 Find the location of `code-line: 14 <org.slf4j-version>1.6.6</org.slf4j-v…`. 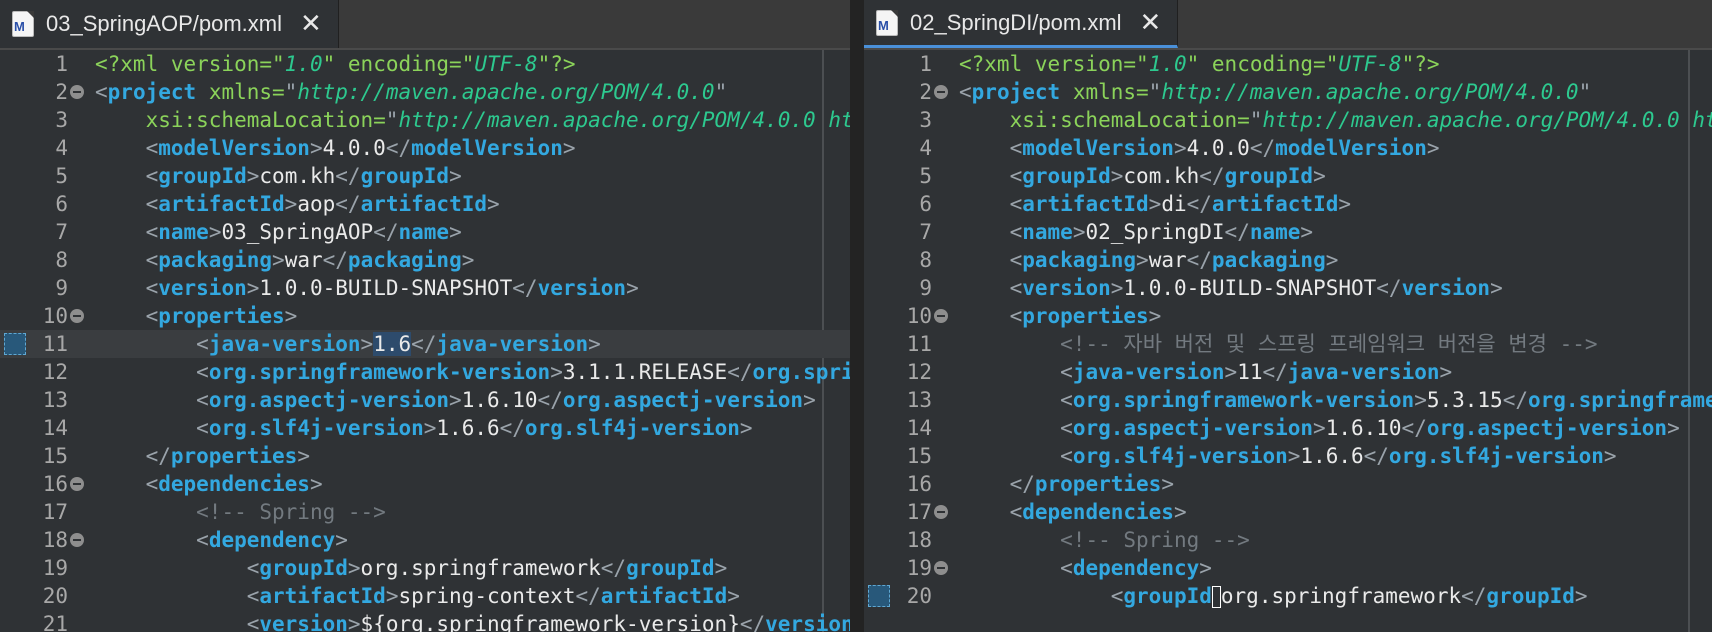

code-line: 14 <org.slf4j-version>1.6.6</org.slf4j-v… is located at coordinates (425, 428).